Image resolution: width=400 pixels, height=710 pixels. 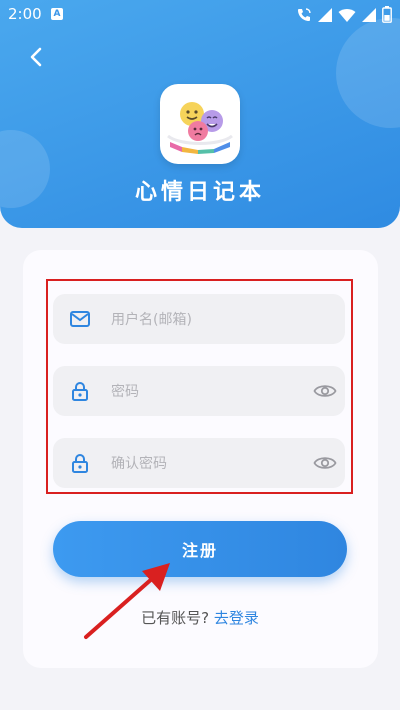 I want to click on login-link: 去登录, so click(x=236, y=618).